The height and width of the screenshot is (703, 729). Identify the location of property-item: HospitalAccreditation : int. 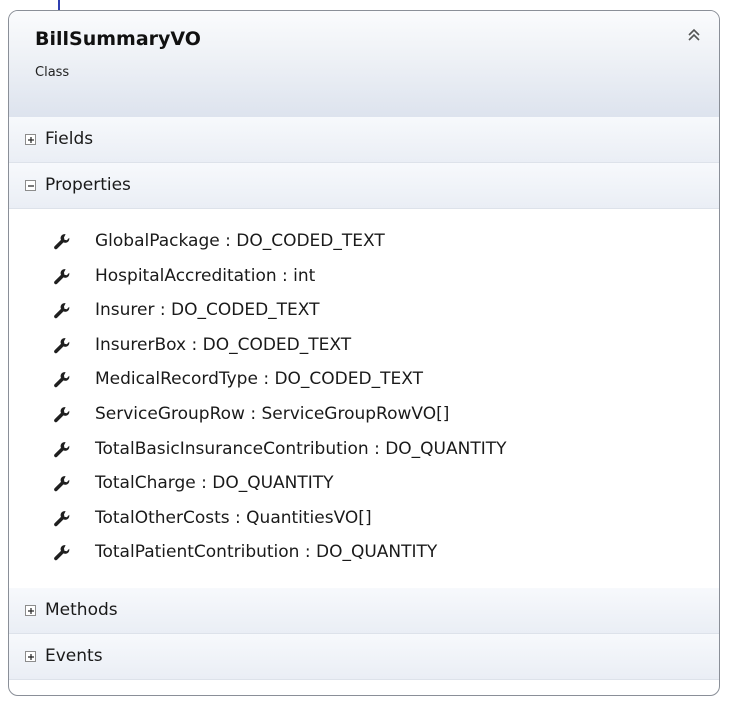
(364, 279).